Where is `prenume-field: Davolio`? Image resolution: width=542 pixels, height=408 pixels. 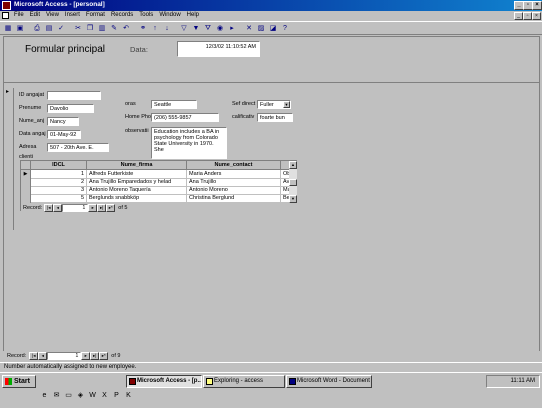
prenume-field: Davolio is located at coordinates (70, 108).